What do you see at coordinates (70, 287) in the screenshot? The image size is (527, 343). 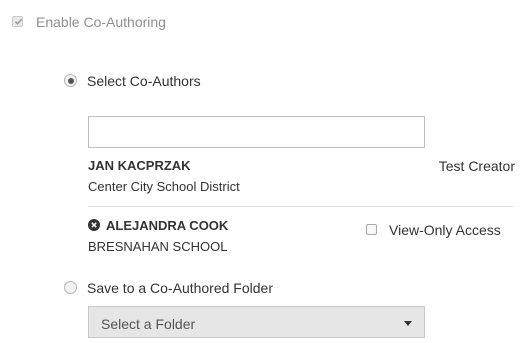 I see `save-folder-radio` at bounding box center [70, 287].